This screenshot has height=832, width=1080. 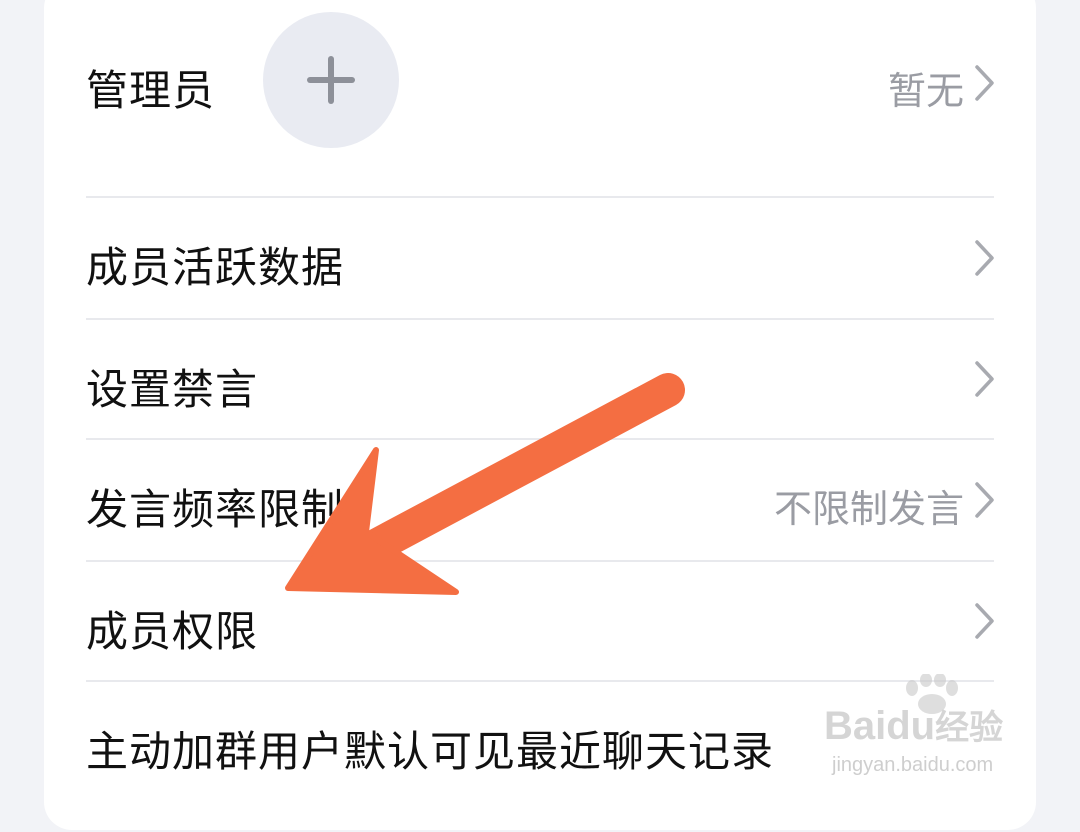 I want to click on speech-frequency-value: 不限制发言, so click(x=868, y=509).